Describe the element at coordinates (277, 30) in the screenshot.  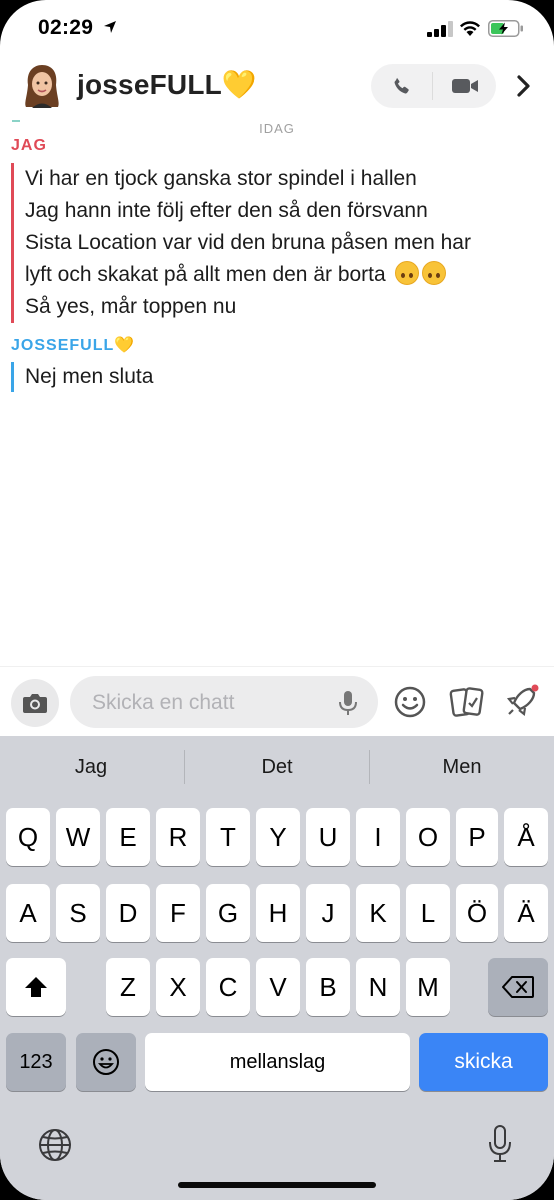
I see `status-bar: 02:29` at that location.